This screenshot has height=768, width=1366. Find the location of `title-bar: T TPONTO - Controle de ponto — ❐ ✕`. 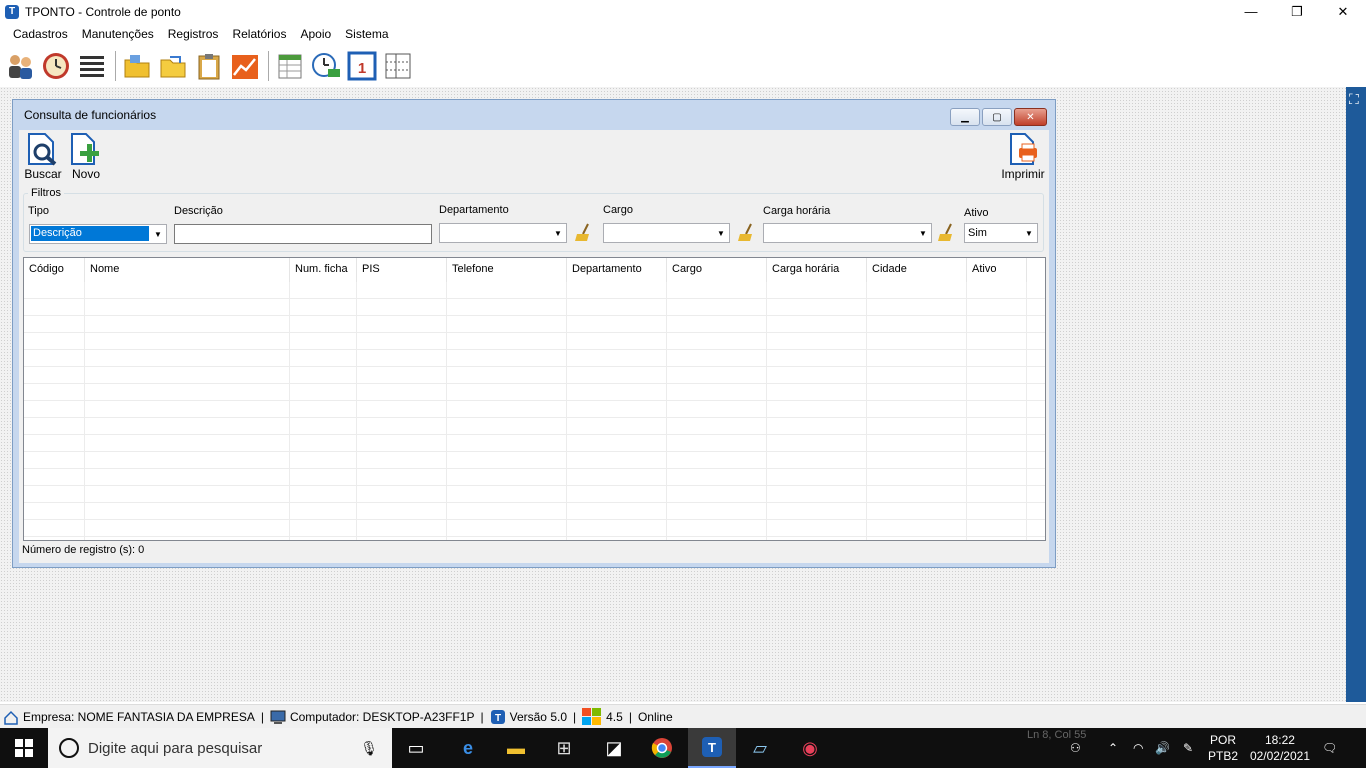

title-bar: T TPONTO - Controle de ponto — ❐ ✕ is located at coordinates (683, 11).